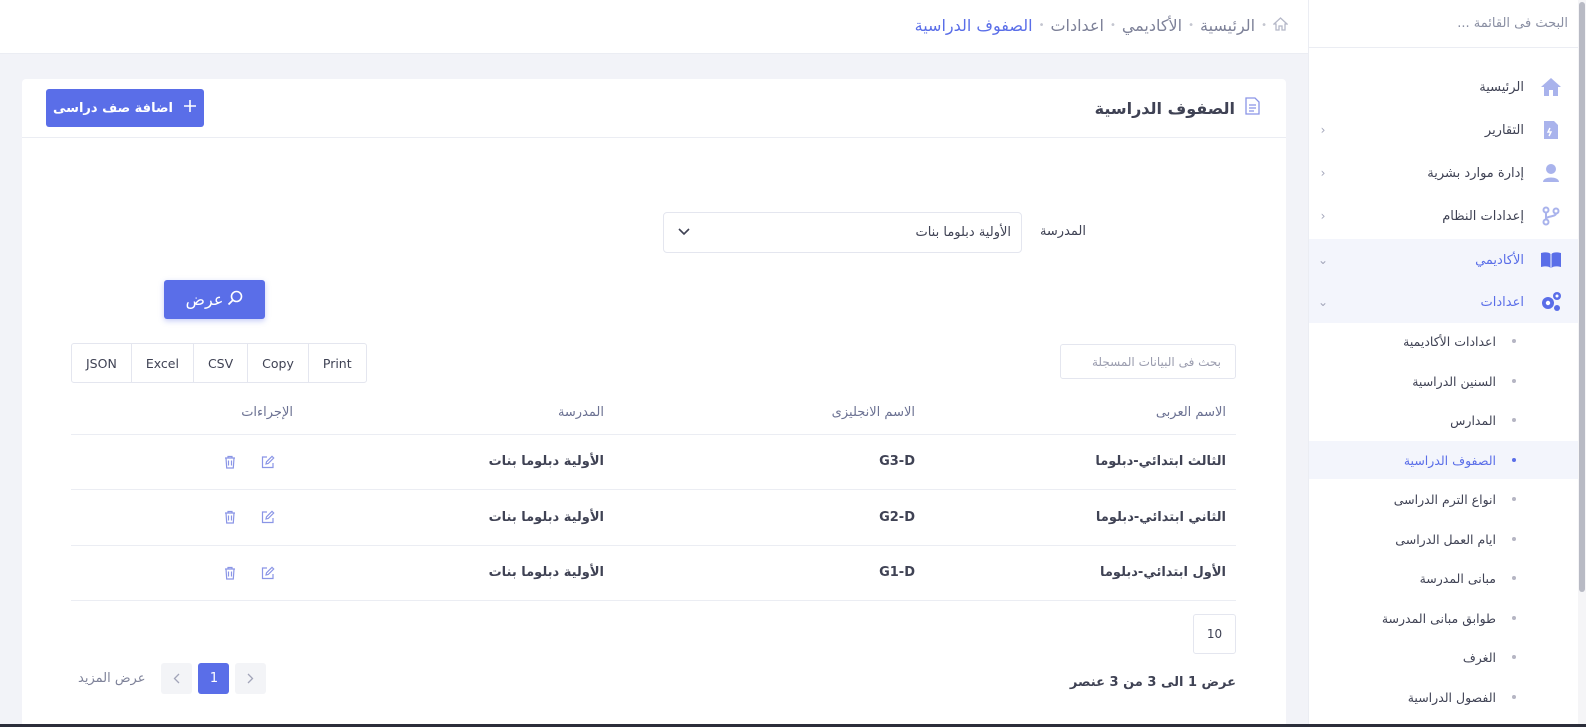  I want to click on sidebar-item-label: الرئيسية, so click(1501, 87).